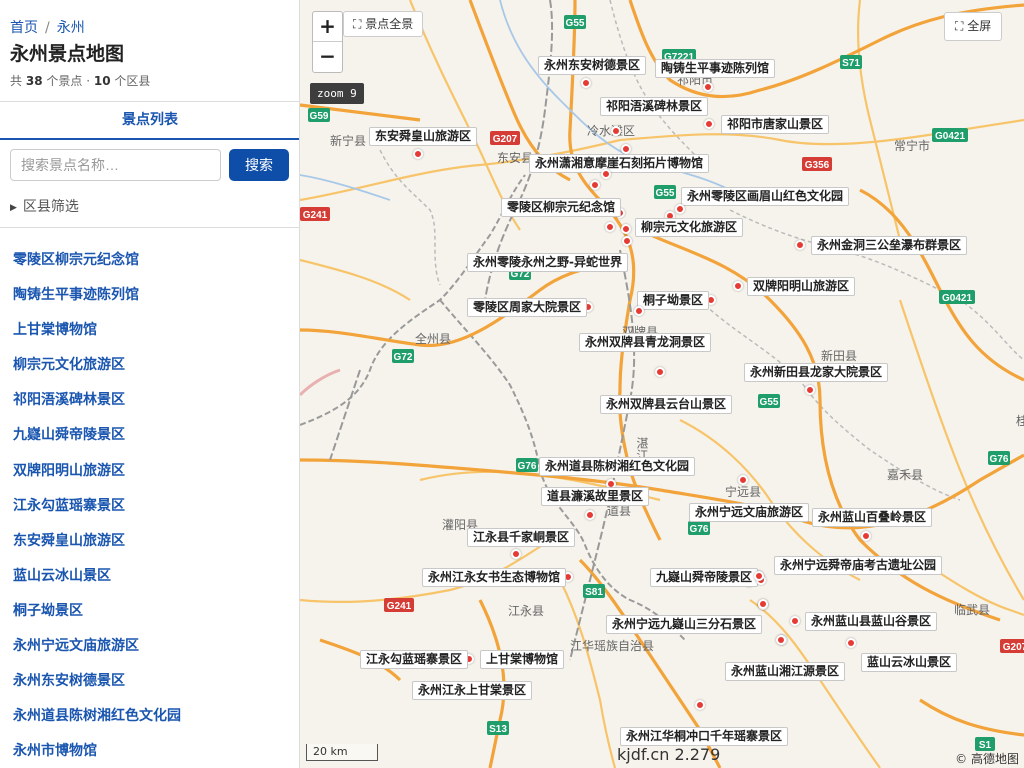 This screenshot has height=768, width=1024. Describe the element at coordinates (97, 617) in the screenshot. I see `spot-list-item: 桐子坳景区` at that location.